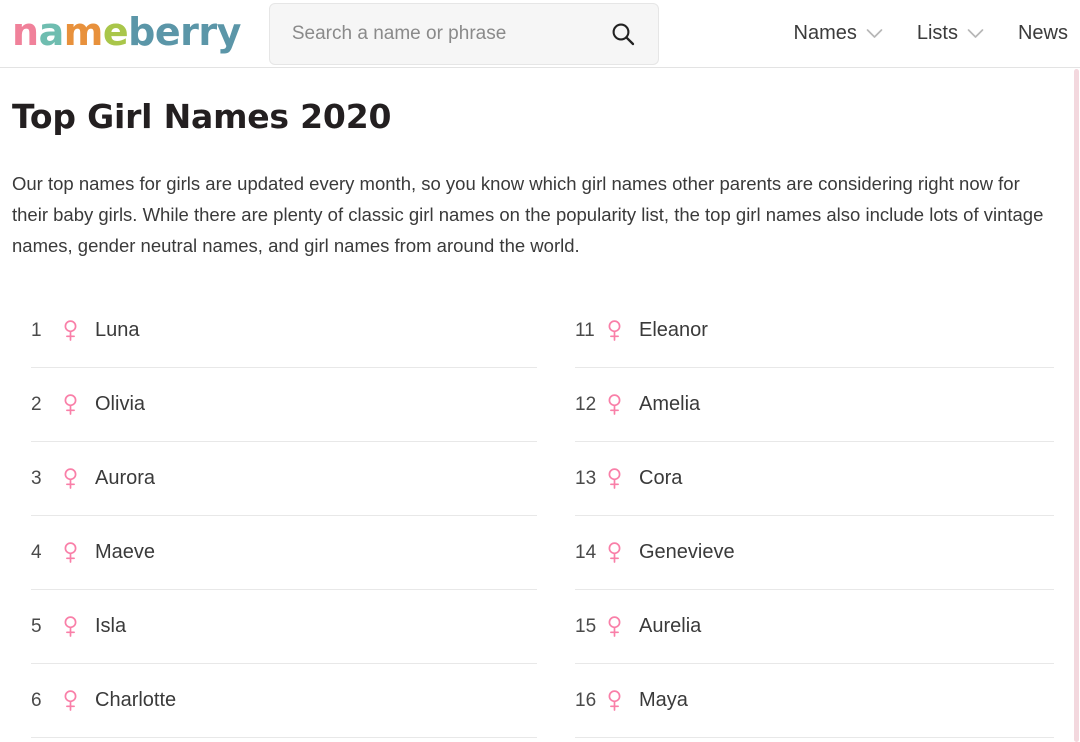  What do you see at coordinates (586, 478) in the screenshot?
I see `name-rank: 13` at bounding box center [586, 478].